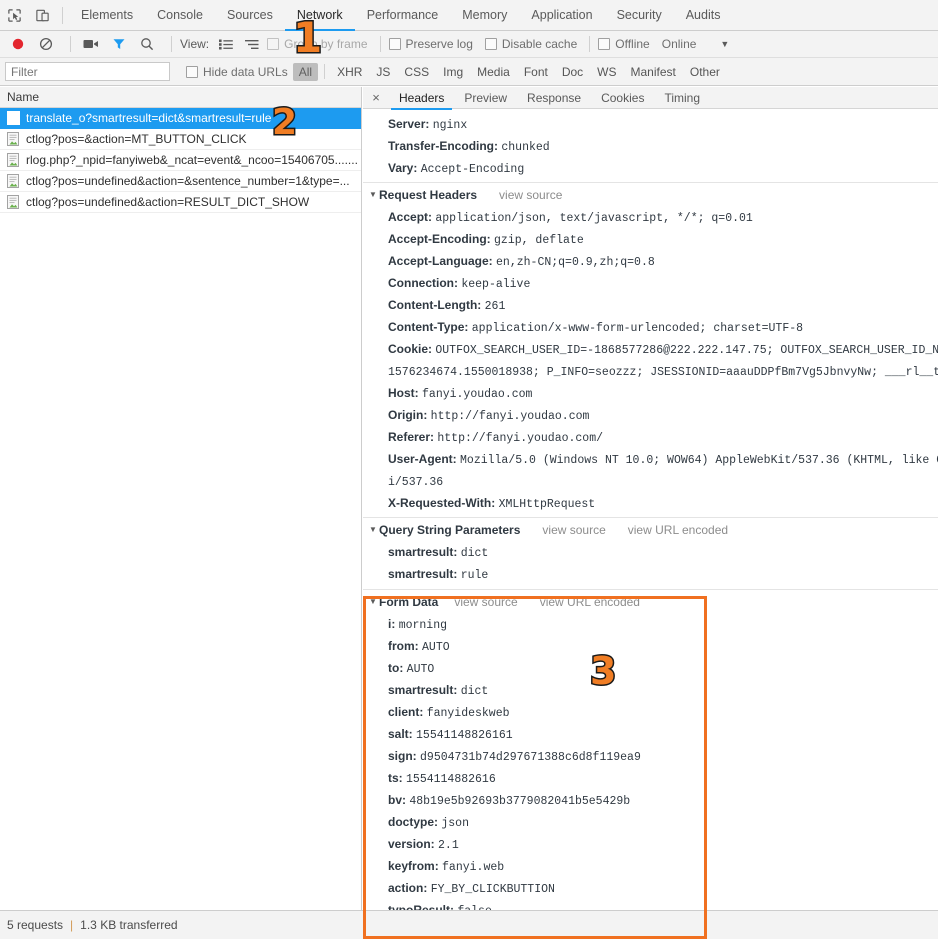 The height and width of the screenshot is (939, 938). What do you see at coordinates (18, 44) in the screenshot?
I see `record-button` at bounding box center [18, 44].